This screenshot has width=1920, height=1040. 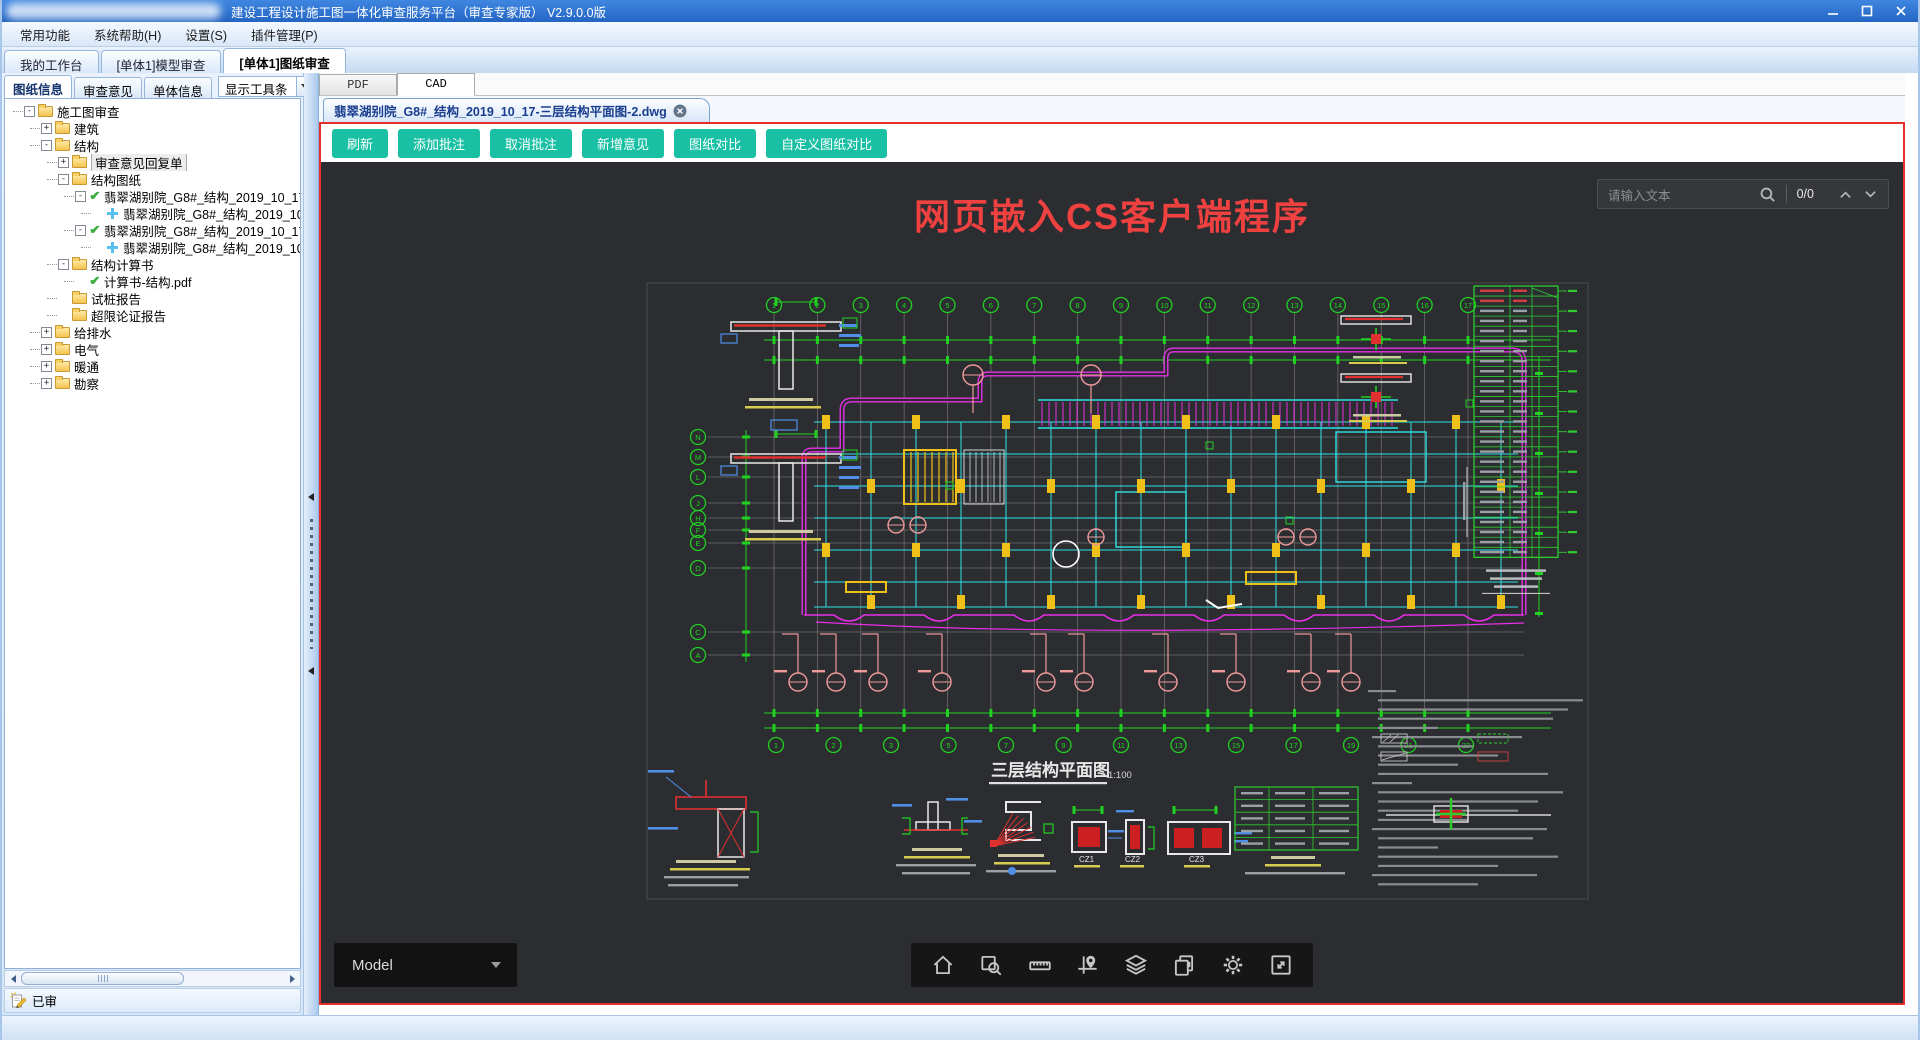 I want to click on cad-toolbar-button: 取消批注, so click(x=531, y=143).